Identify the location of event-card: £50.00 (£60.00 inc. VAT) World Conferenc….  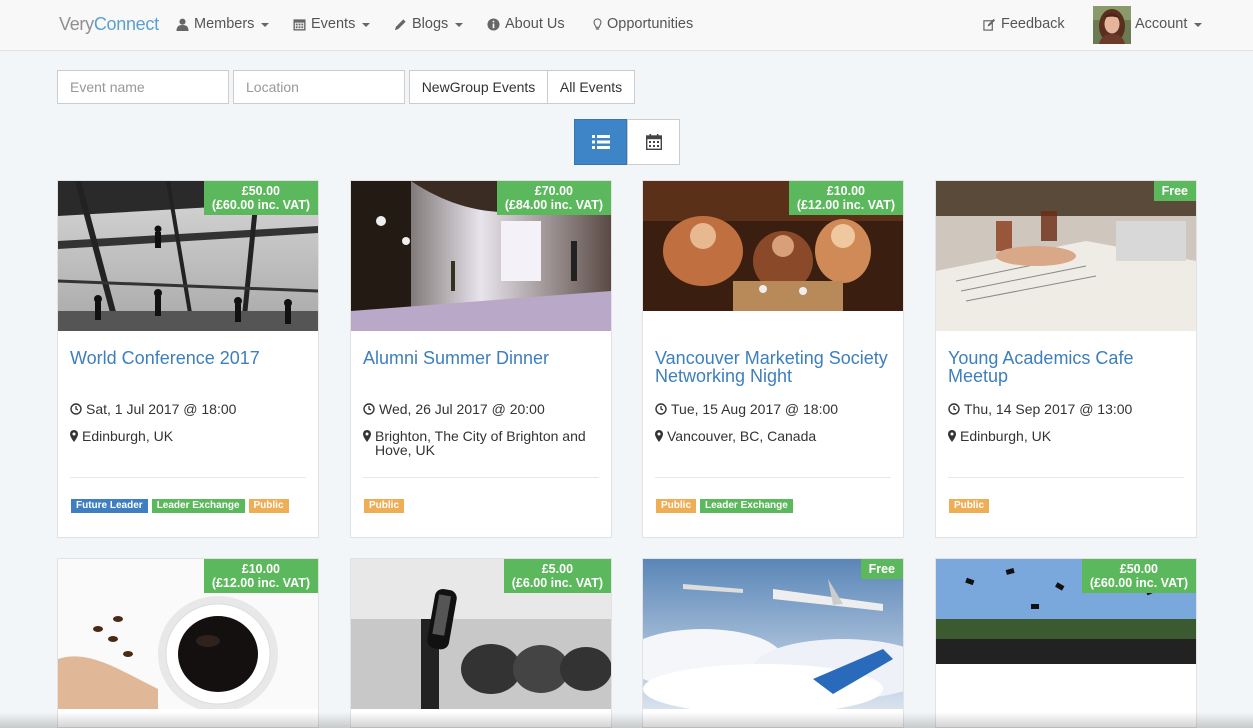
(188, 359).